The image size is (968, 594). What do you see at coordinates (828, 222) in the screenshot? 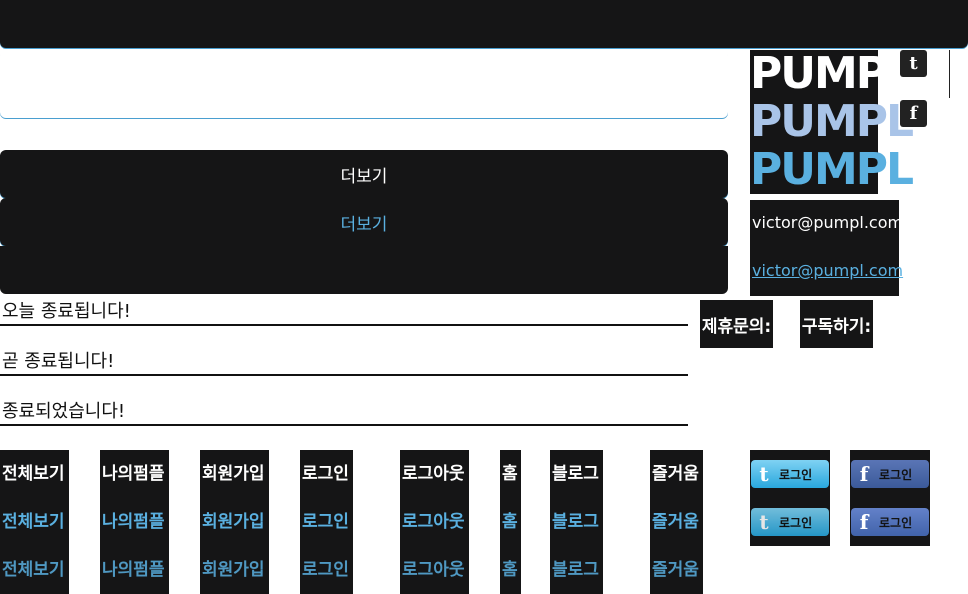
I see `contact-email: victor@pumpl.com` at bounding box center [828, 222].